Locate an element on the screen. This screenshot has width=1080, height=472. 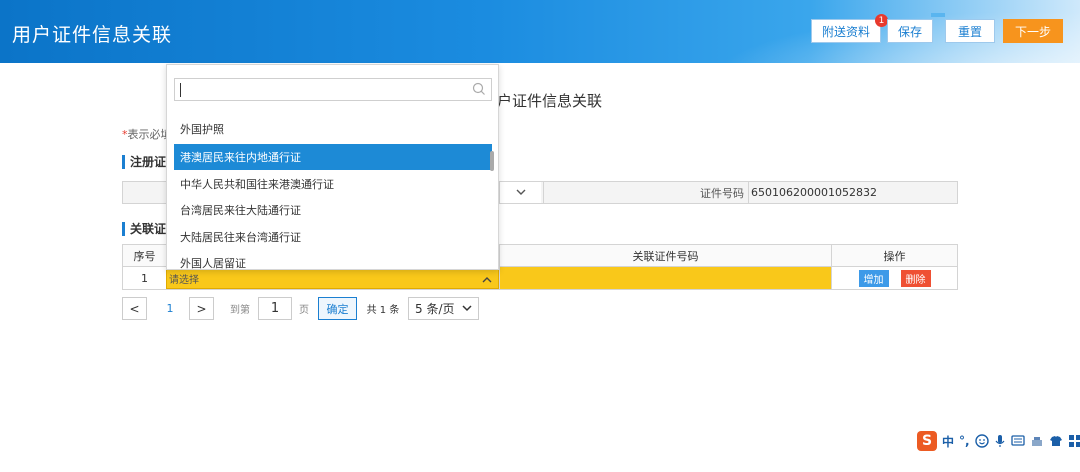
save-button: 保存 is located at coordinates (910, 31).